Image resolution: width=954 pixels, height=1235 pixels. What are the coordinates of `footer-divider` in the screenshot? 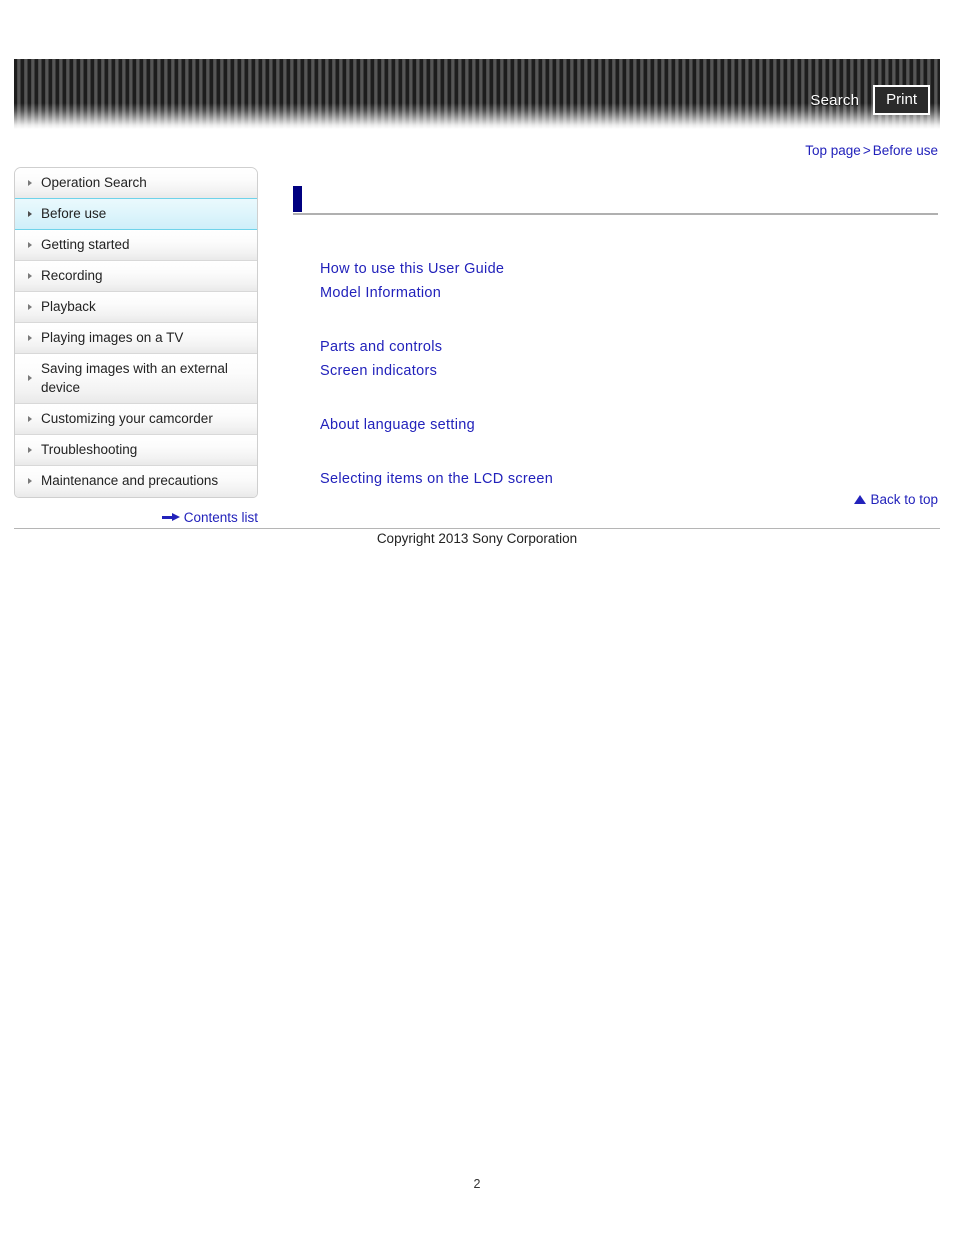 It's located at (477, 528).